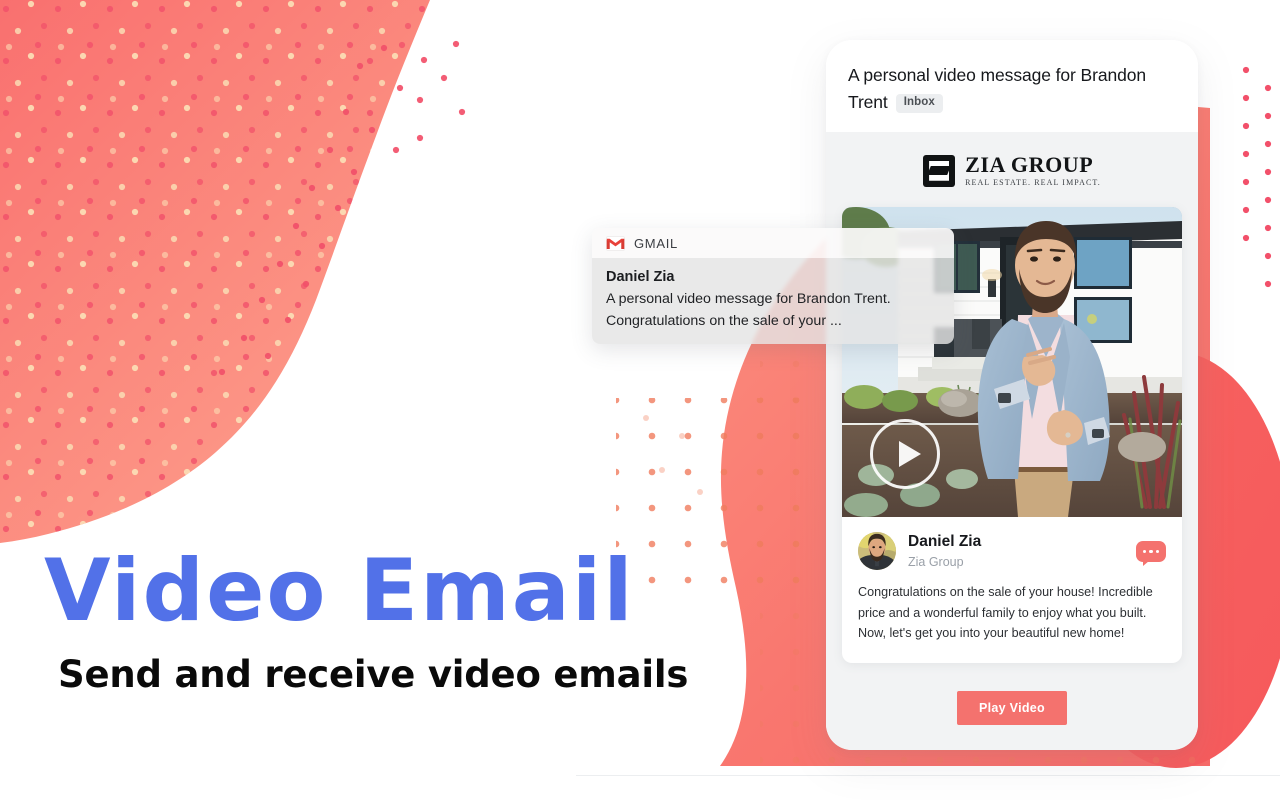 The height and width of the screenshot is (800, 1280). I want to click on avatar, so click(877, 551).